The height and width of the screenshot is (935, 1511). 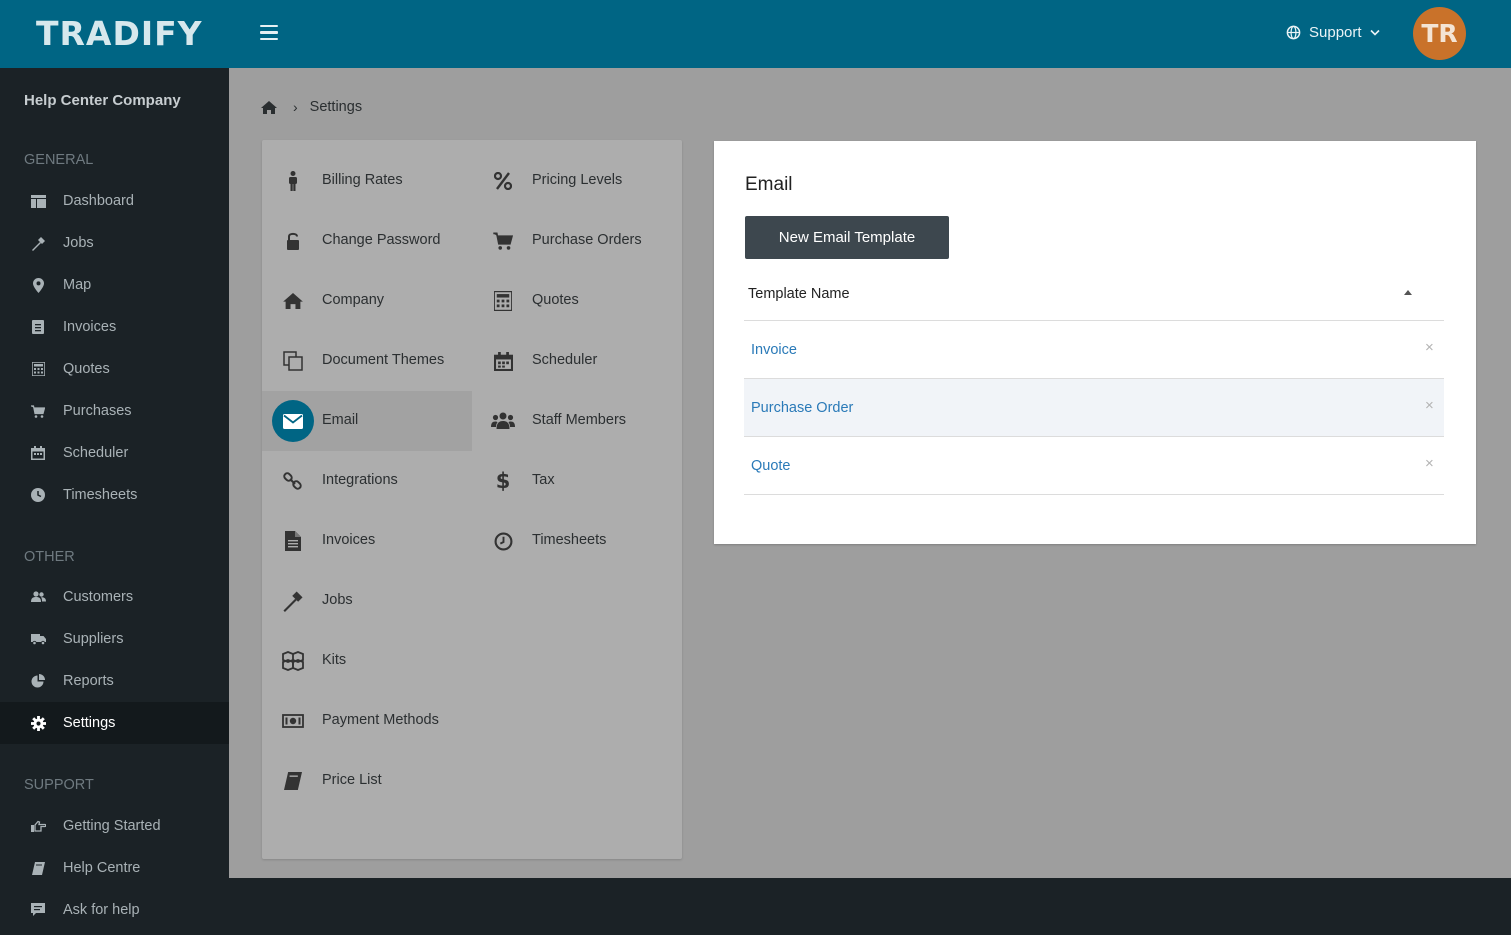 I want to click on person-icon, so click(x=293, y=181).